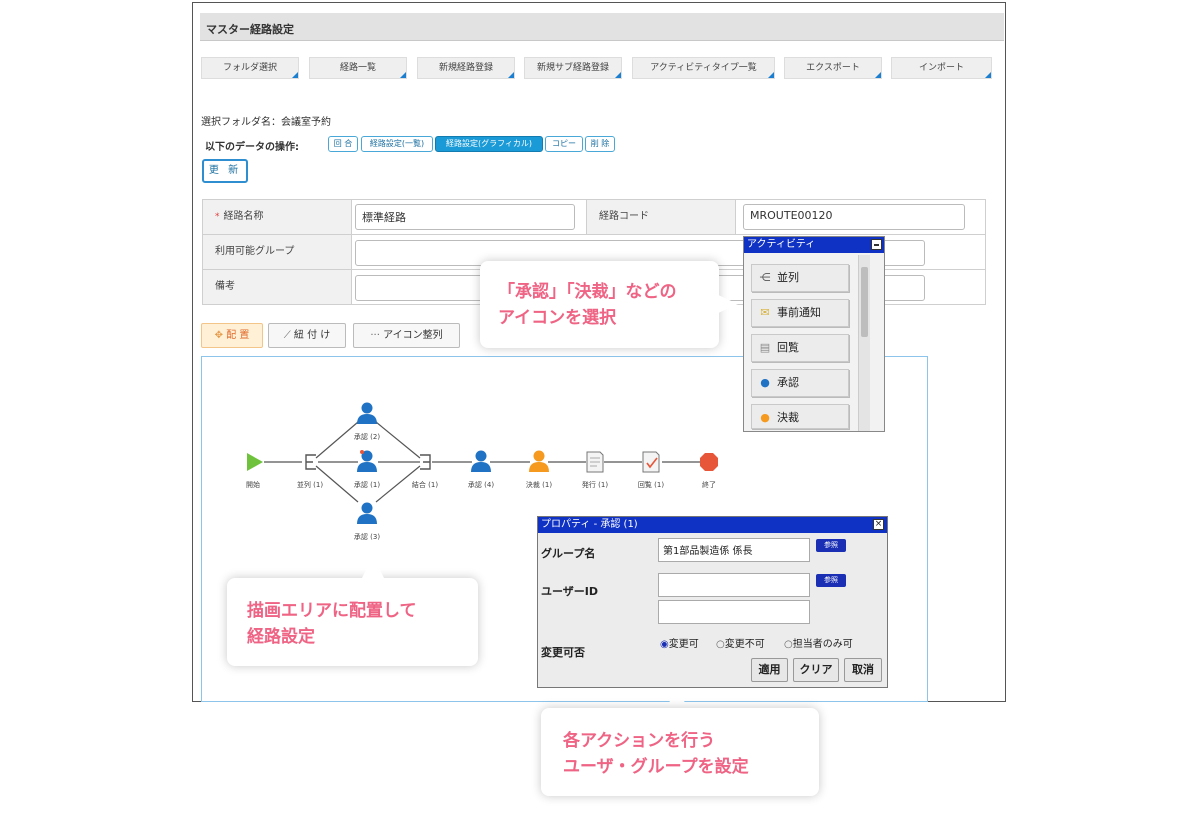 Image resolution: width=1200 pixels, height=815 pixels. Describe the element at coordinates (651, 484) in the screenshot. I see `node-label: 回覧 (1)` at that location.